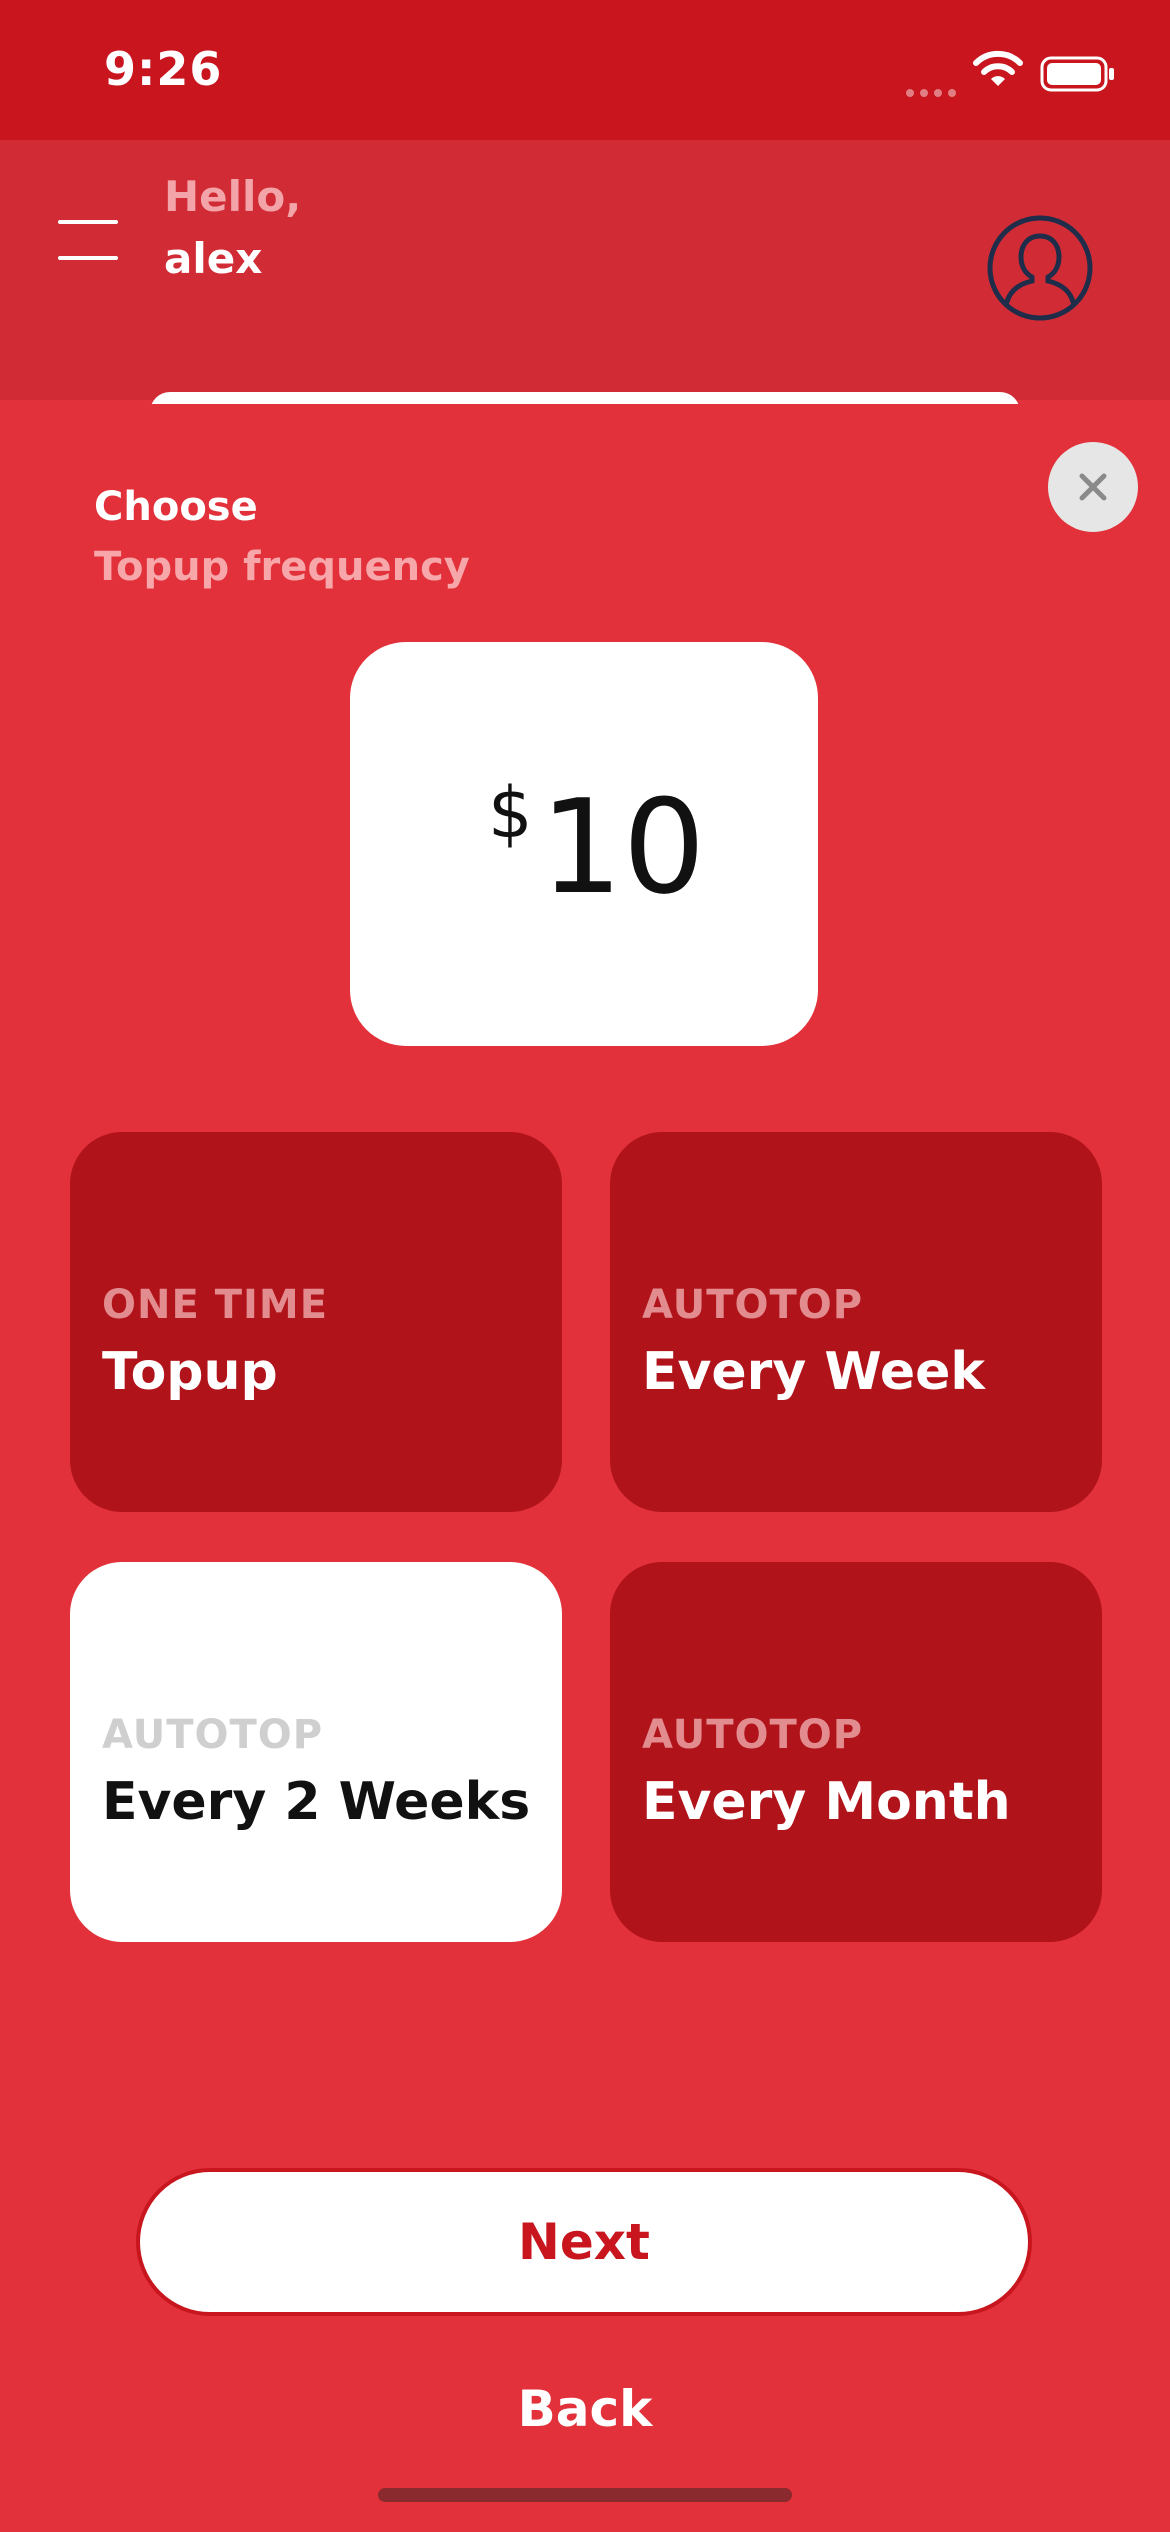 This screenshot has height=2532, width=1170. What do you see at coordinates (233, 196) in the screenshot?
I see `greeting-text: Hello,` at bounding box center [233, 196].